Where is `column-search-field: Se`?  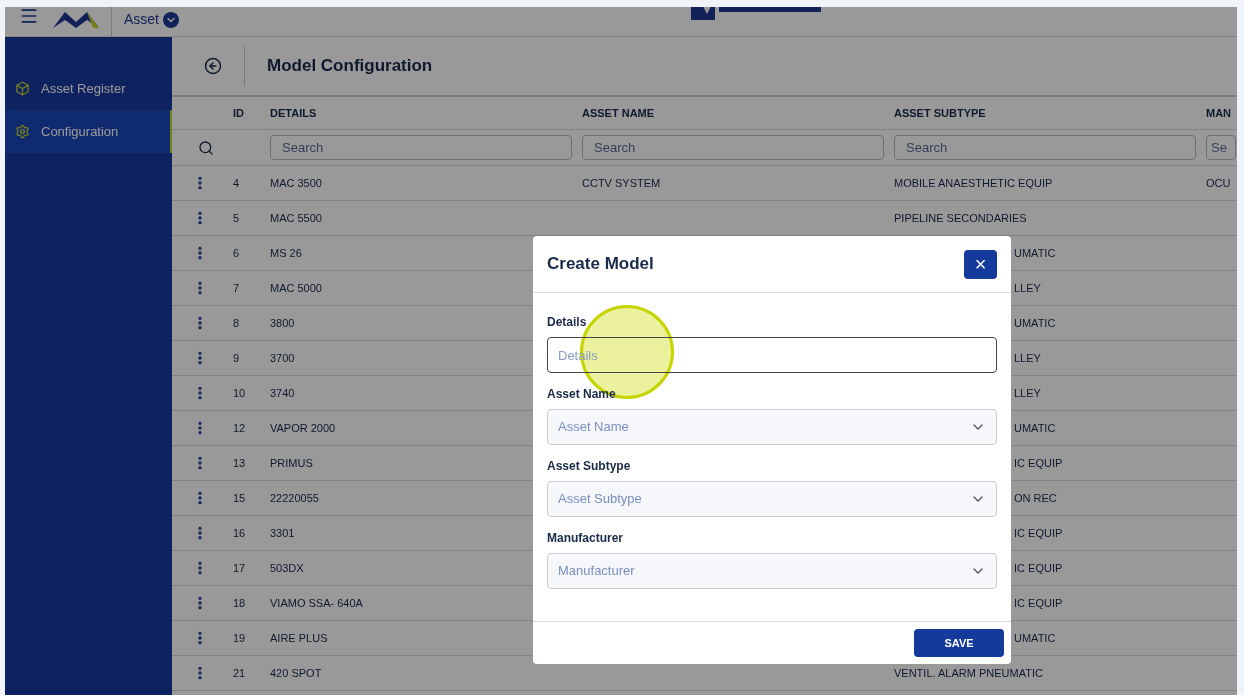
column-search-field: Se is located at coordinates (1221, 147).